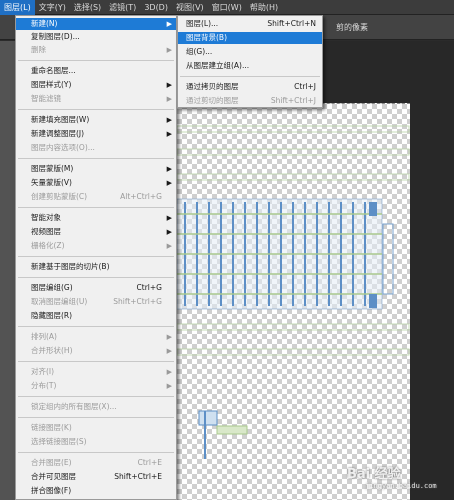  Describe the element at coordinates (206, 37) in the screenshot. I see `menu-item-label: 图层背景(B)` at that location.